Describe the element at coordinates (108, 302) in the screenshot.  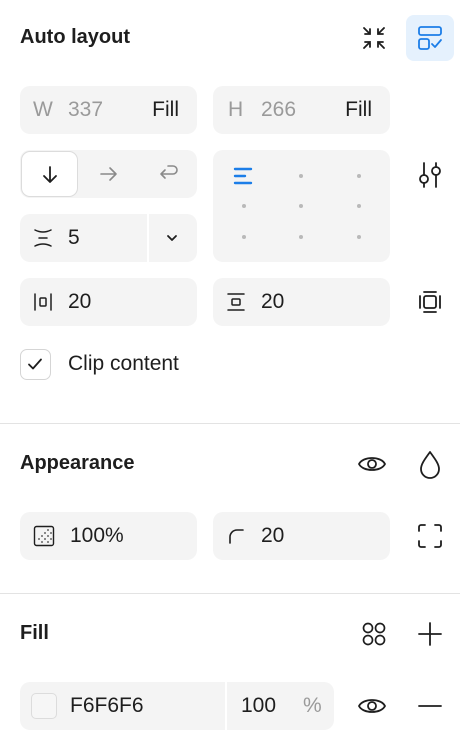
I see `horizontal-padding-field: 20` at that location.